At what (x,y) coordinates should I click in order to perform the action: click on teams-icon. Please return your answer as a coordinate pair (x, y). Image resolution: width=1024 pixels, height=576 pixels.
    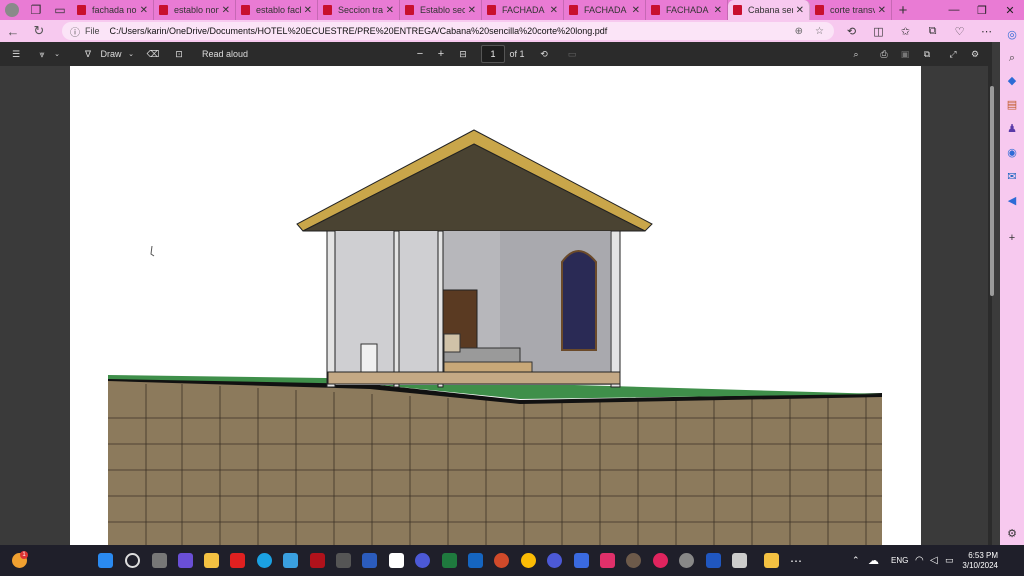
    Looking at the image, I should click on (185, 560).